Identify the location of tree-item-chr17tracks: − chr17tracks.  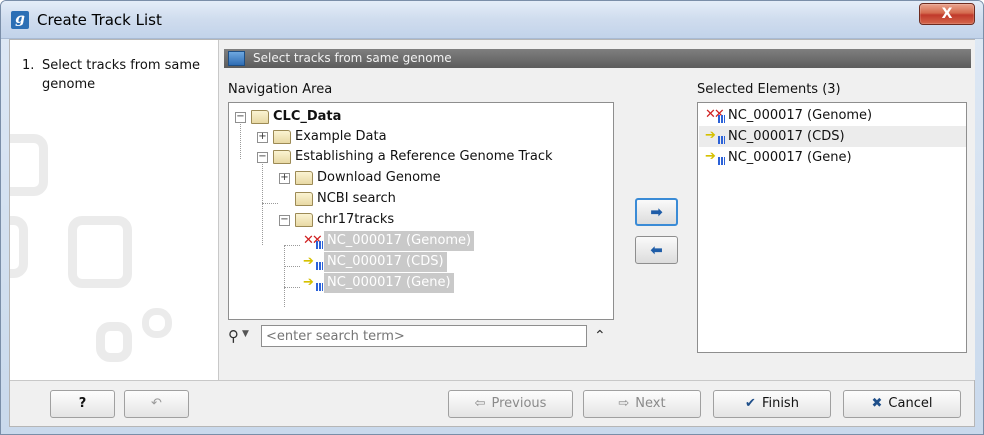
(419, 220).